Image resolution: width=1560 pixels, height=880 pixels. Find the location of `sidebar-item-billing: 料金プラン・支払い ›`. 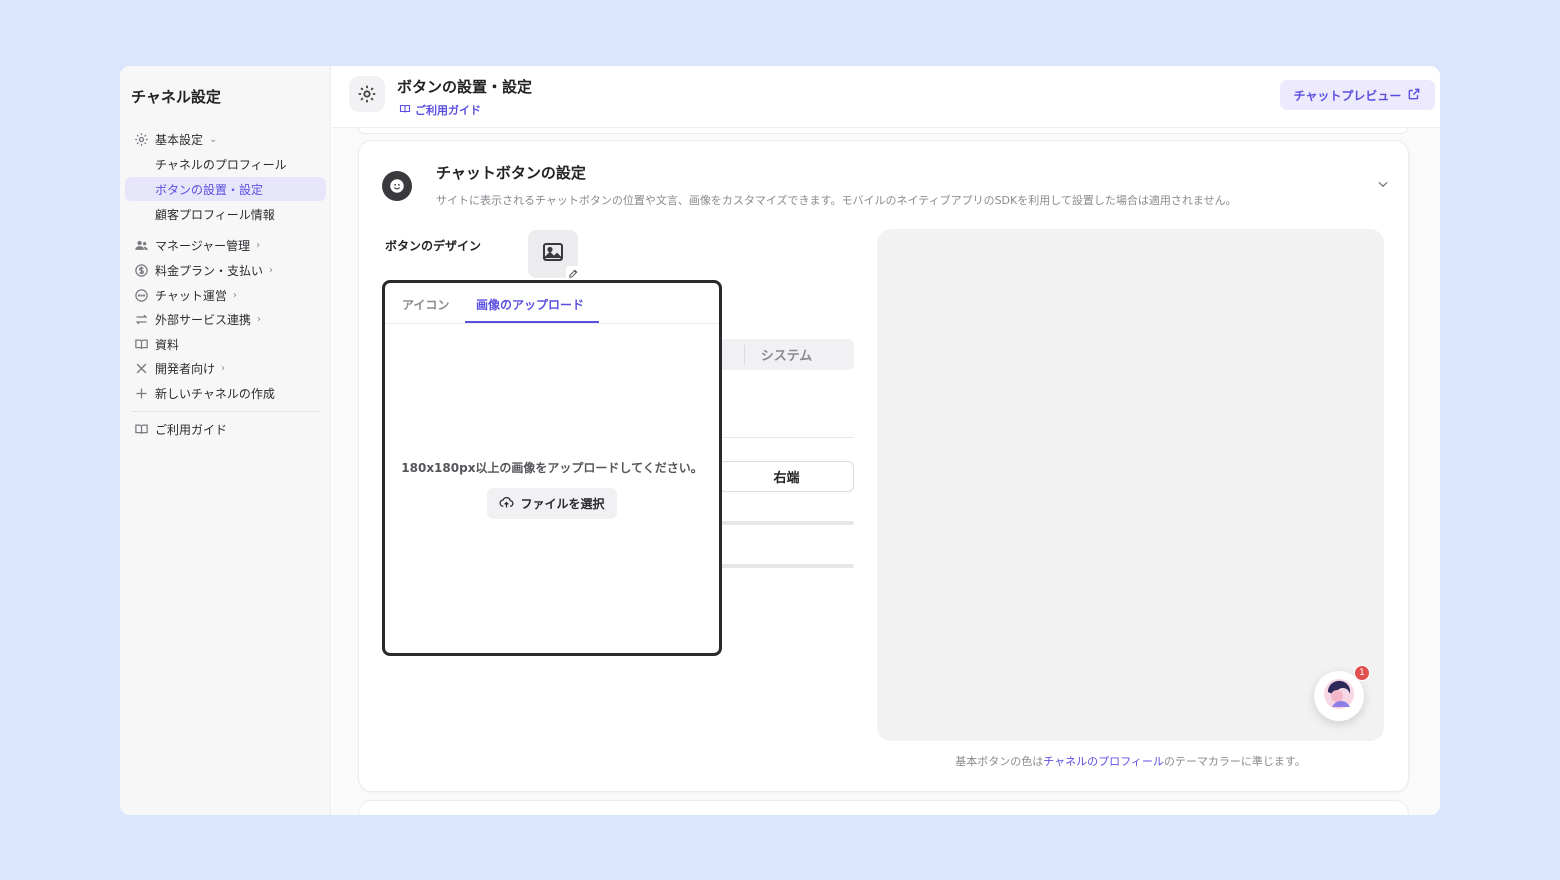

sidebar-item-billing: 料金プラン・支払い › is located at coordinates (225, 270).